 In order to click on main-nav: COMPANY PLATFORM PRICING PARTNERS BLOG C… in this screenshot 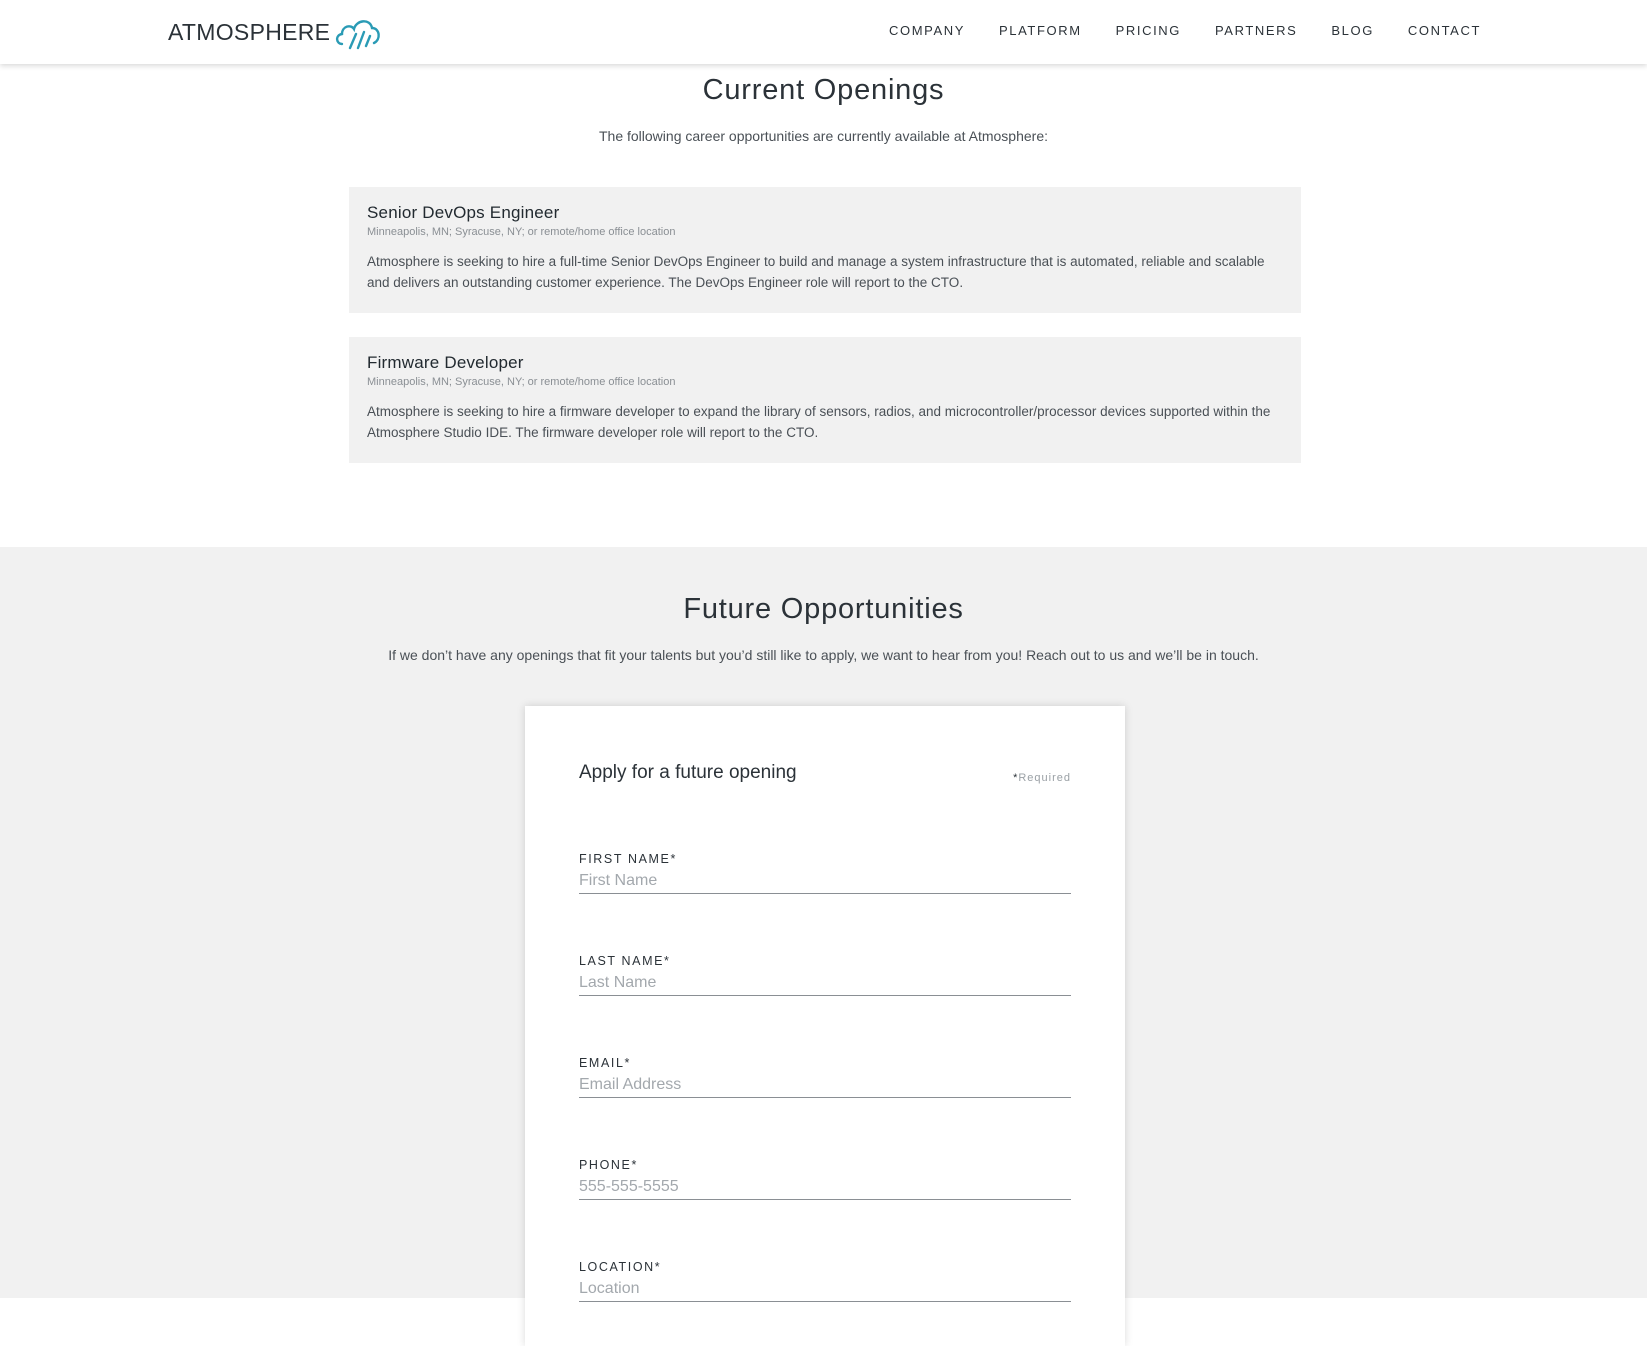, I will do `click(1185, 30)`.